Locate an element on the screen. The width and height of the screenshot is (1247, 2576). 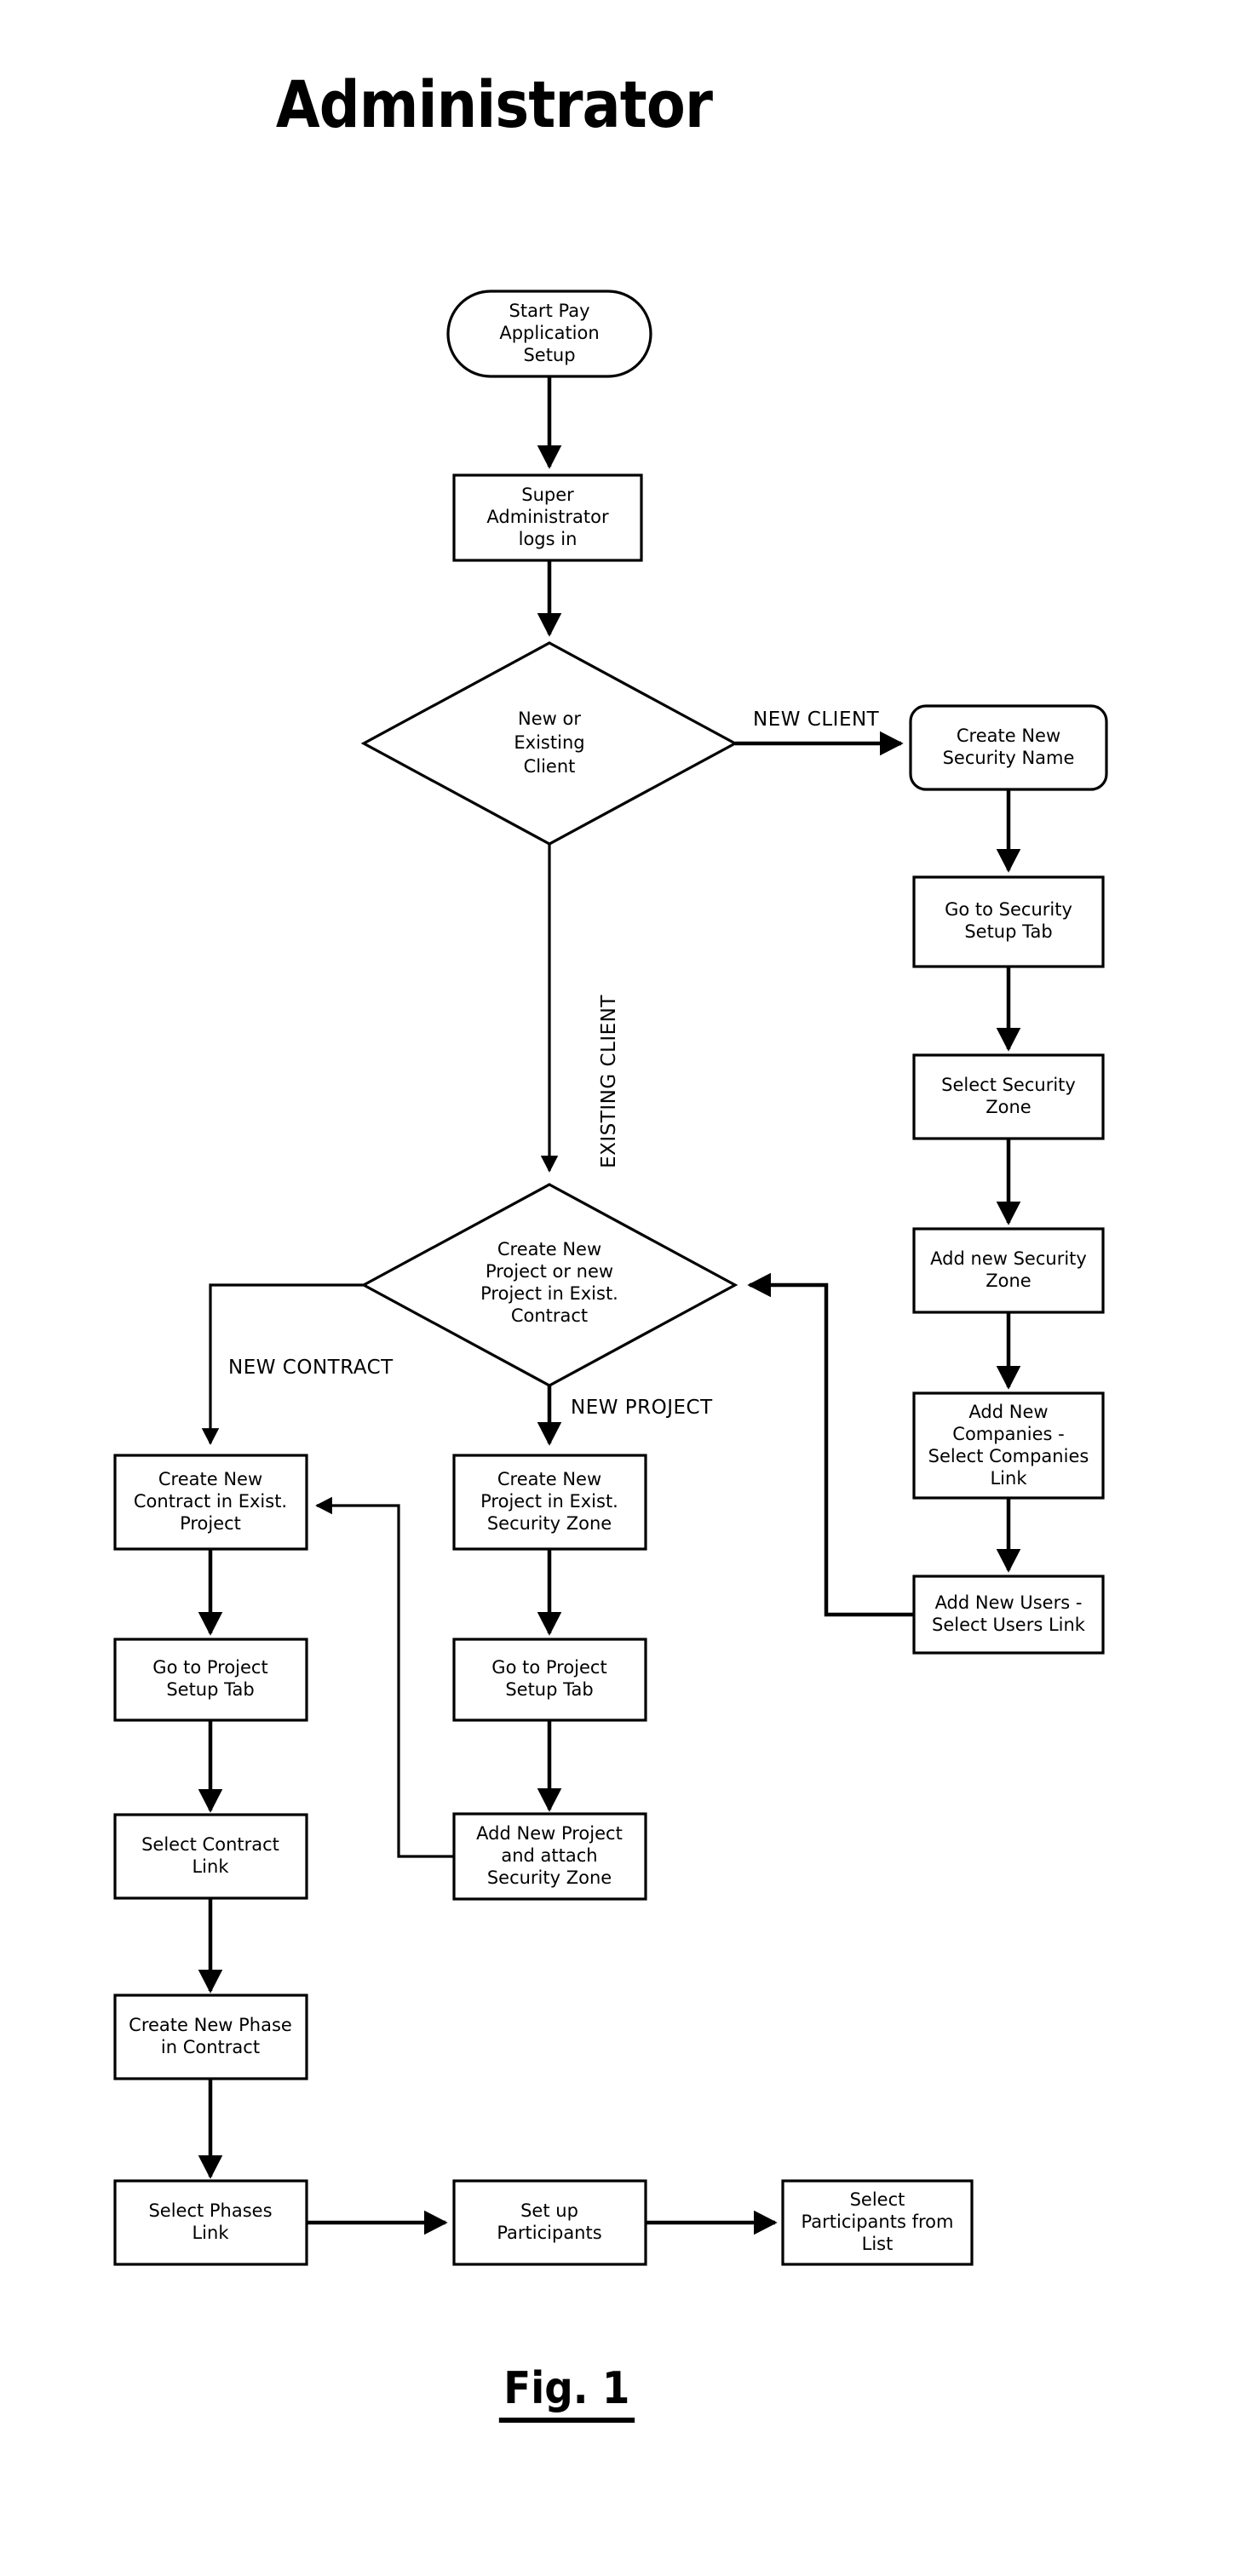
node-label-line: Select Users Link is located at coordinates (1009, 1625).